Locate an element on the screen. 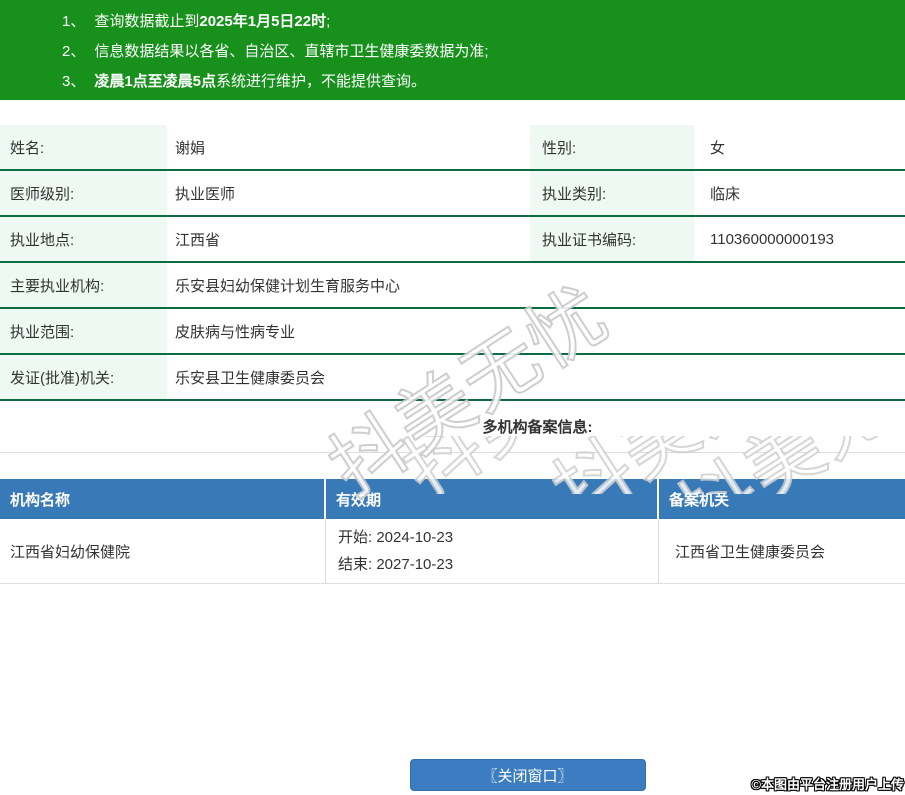 The width and height of the screenshot is (905, 795). notice-line-3: 3、 凌晨1点至凌晨5点系统进行维护，不能提供查询。 is located at coordinates (483, 82).